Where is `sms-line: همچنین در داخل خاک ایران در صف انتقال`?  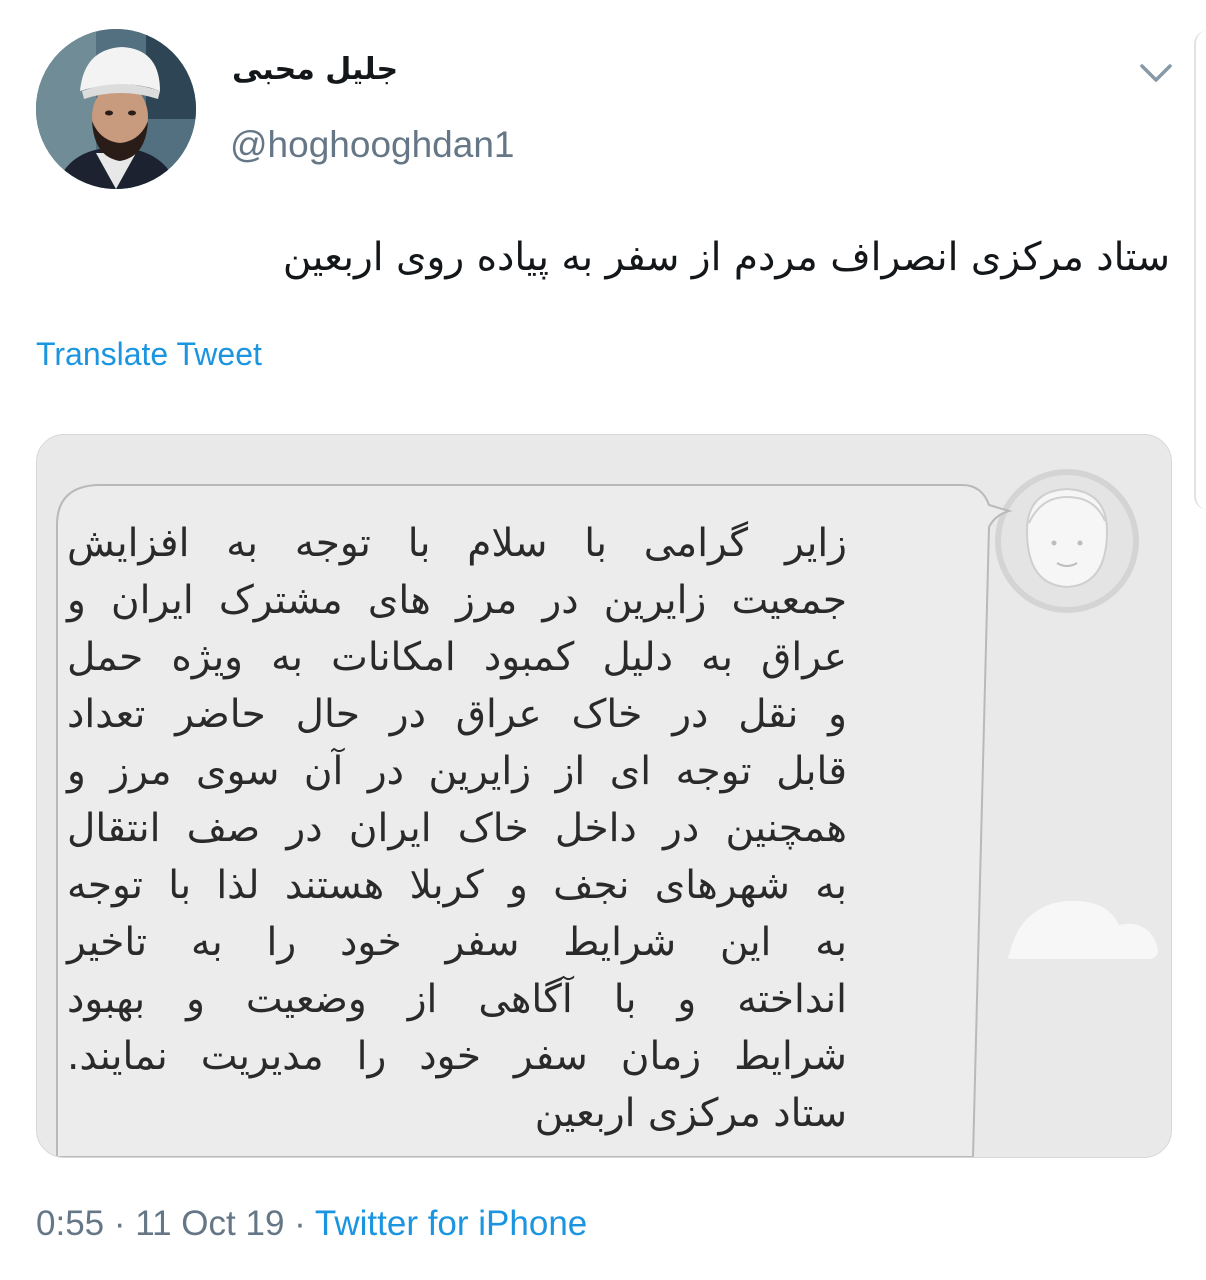 sms-line: همچنین در داخل خاک ایران در صف انتقال is located at coordinates (457, 828).